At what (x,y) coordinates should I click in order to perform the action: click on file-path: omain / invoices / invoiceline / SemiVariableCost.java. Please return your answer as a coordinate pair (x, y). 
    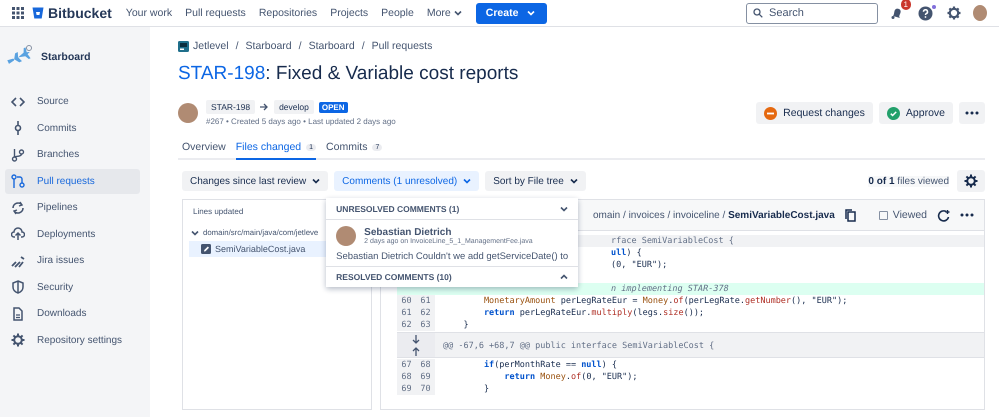
    Looking at the image, I should click on (714, 215).